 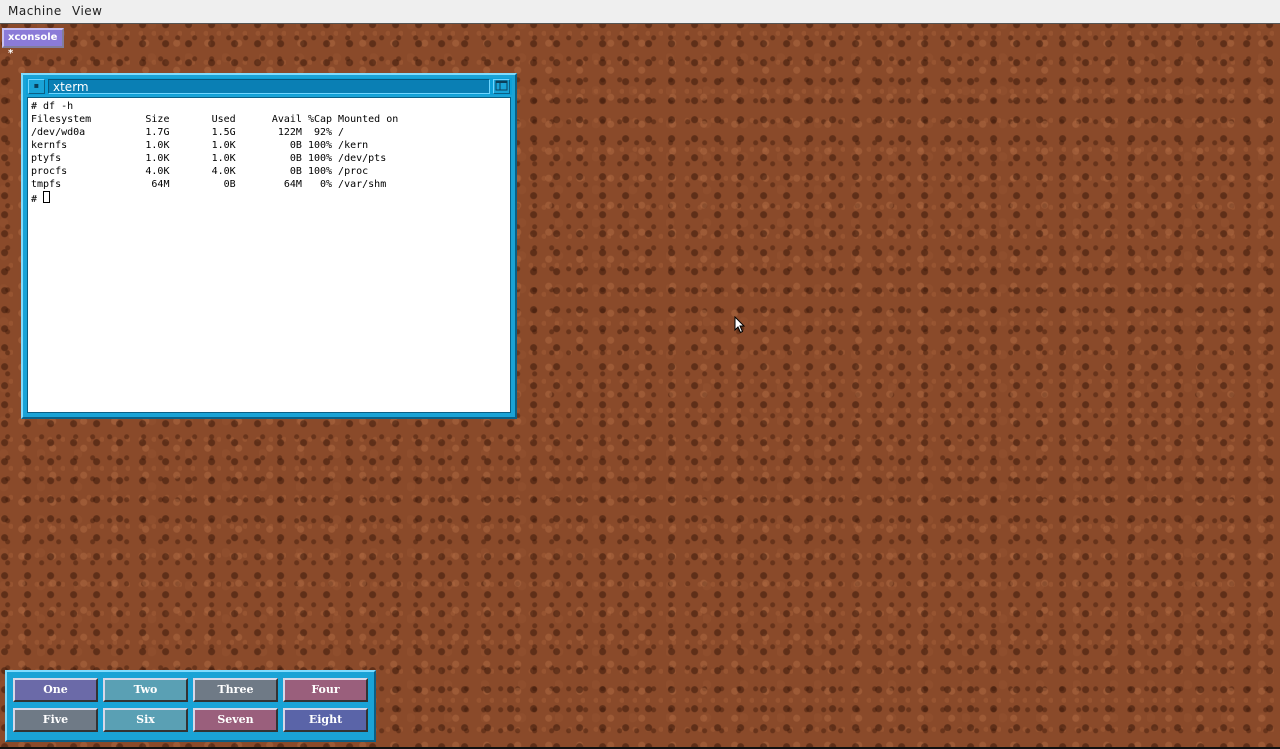 I want to click on desktop-button-one: One, so click(x=55, y=690).